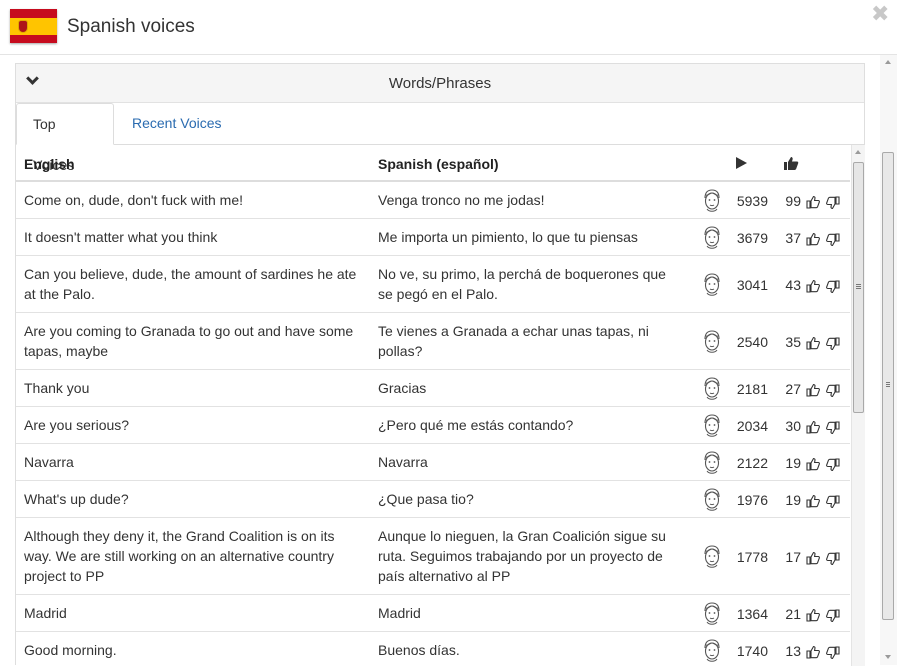 This screenshot has width=897, height=666. What do you see at coordinates (49, 164) in the screenshot?
I see `column-header-english: English` at bounding box center [49, 164].